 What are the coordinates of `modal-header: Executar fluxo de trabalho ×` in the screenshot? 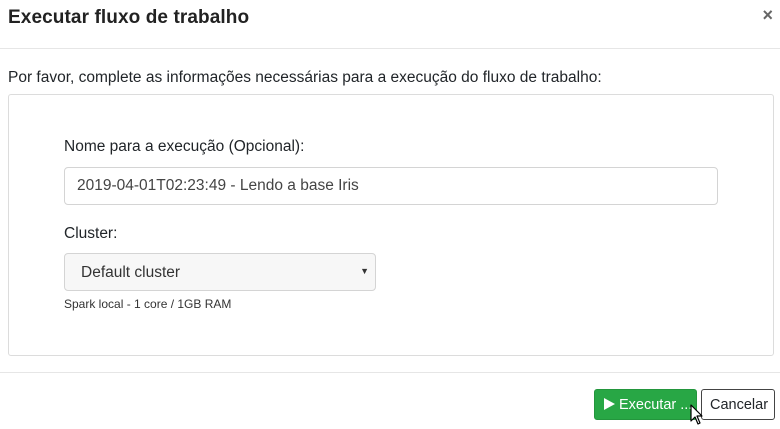 It's located at (390, 24).